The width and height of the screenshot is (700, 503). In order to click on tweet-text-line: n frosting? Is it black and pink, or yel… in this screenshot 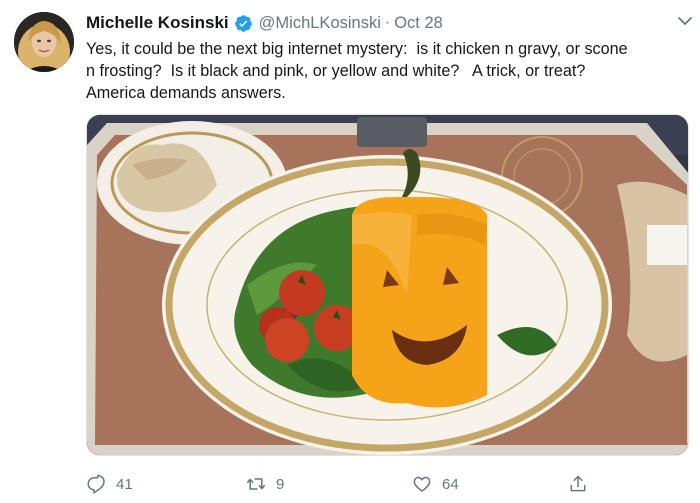, I will do `click(336, 71)`.